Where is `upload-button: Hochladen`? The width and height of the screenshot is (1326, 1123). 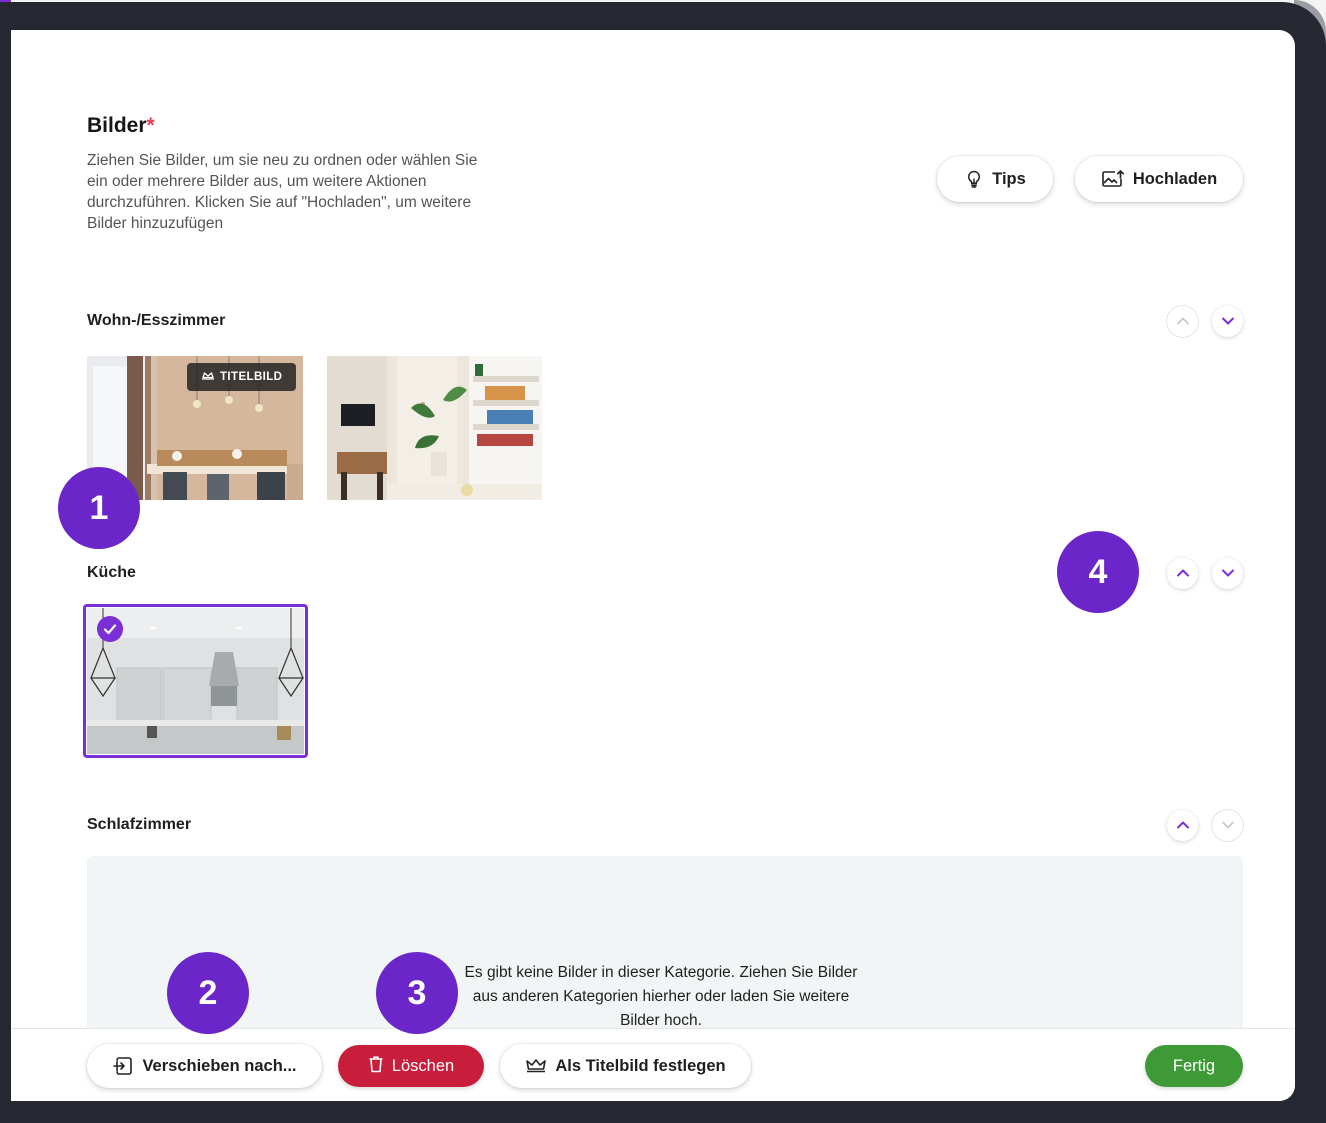 upload-button: Hochladen is located at coordinates (1159, 179).